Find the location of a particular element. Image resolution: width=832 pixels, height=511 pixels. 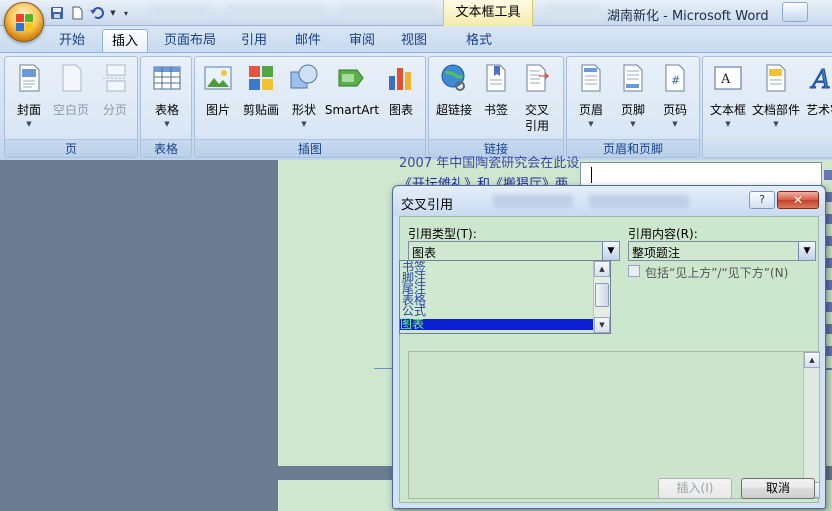

minimize-button is located at coordinates (795, 12).